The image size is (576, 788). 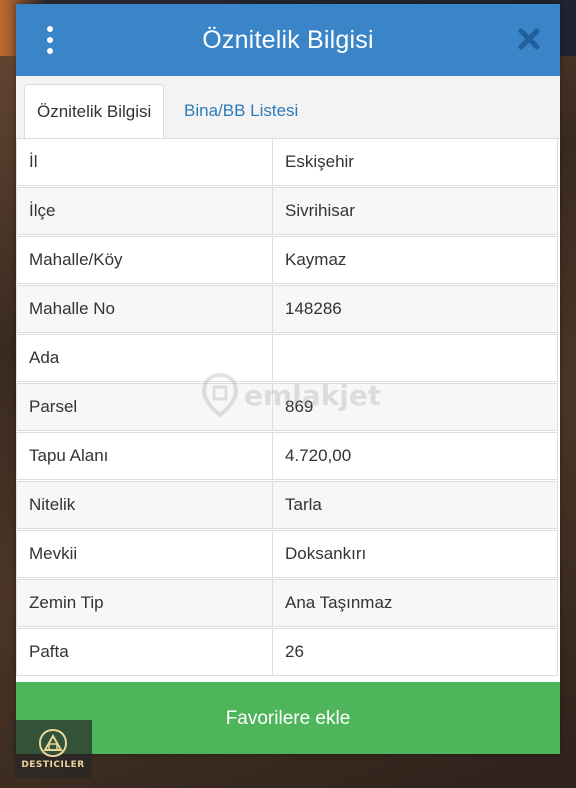 I want to click on attribute-value: 4.720,00, so click(x=318, y=455).